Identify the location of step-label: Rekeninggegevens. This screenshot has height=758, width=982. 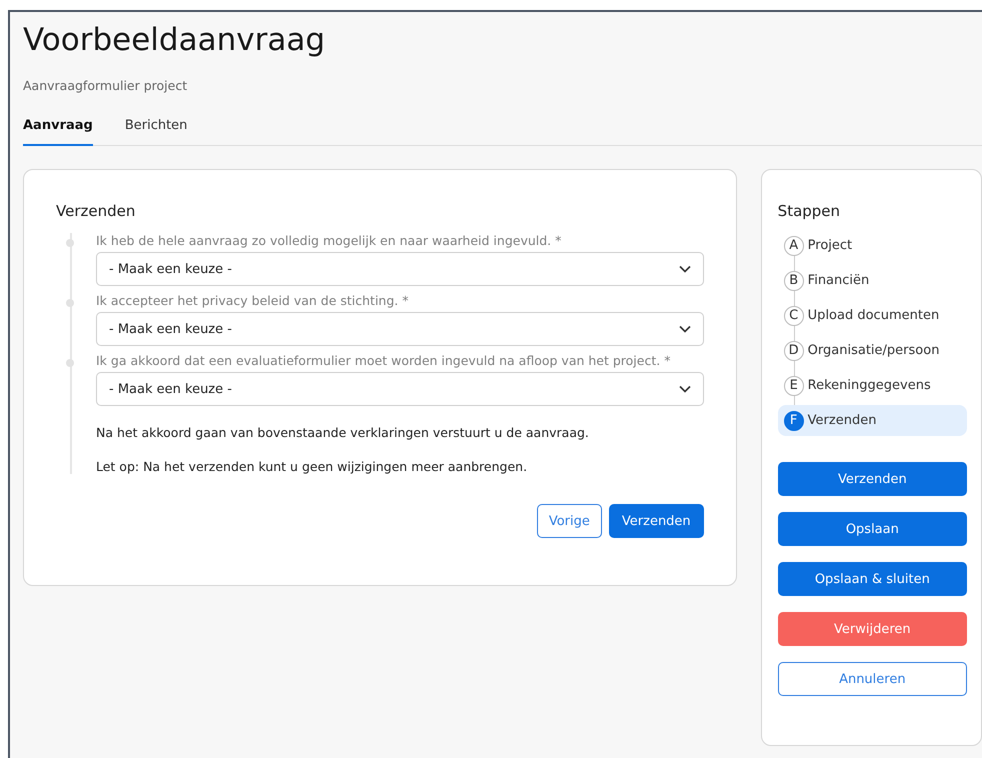
(869, 385).